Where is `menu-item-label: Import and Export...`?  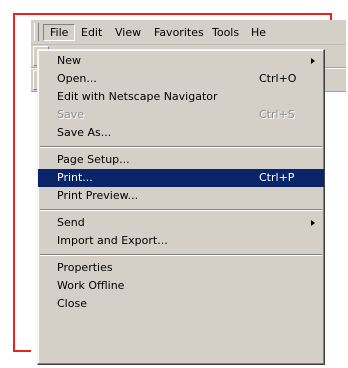 menu-item-label: Import and Export... is located at coordinates (112, 240).